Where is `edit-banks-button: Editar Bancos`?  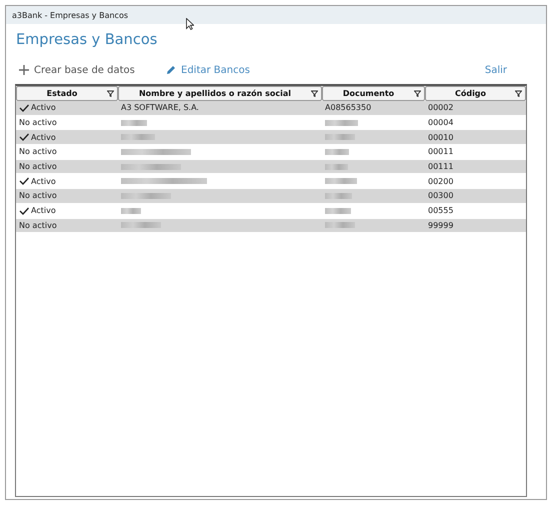
edit-banks-button: Editar Bancos is located at coordinates (208, 70).